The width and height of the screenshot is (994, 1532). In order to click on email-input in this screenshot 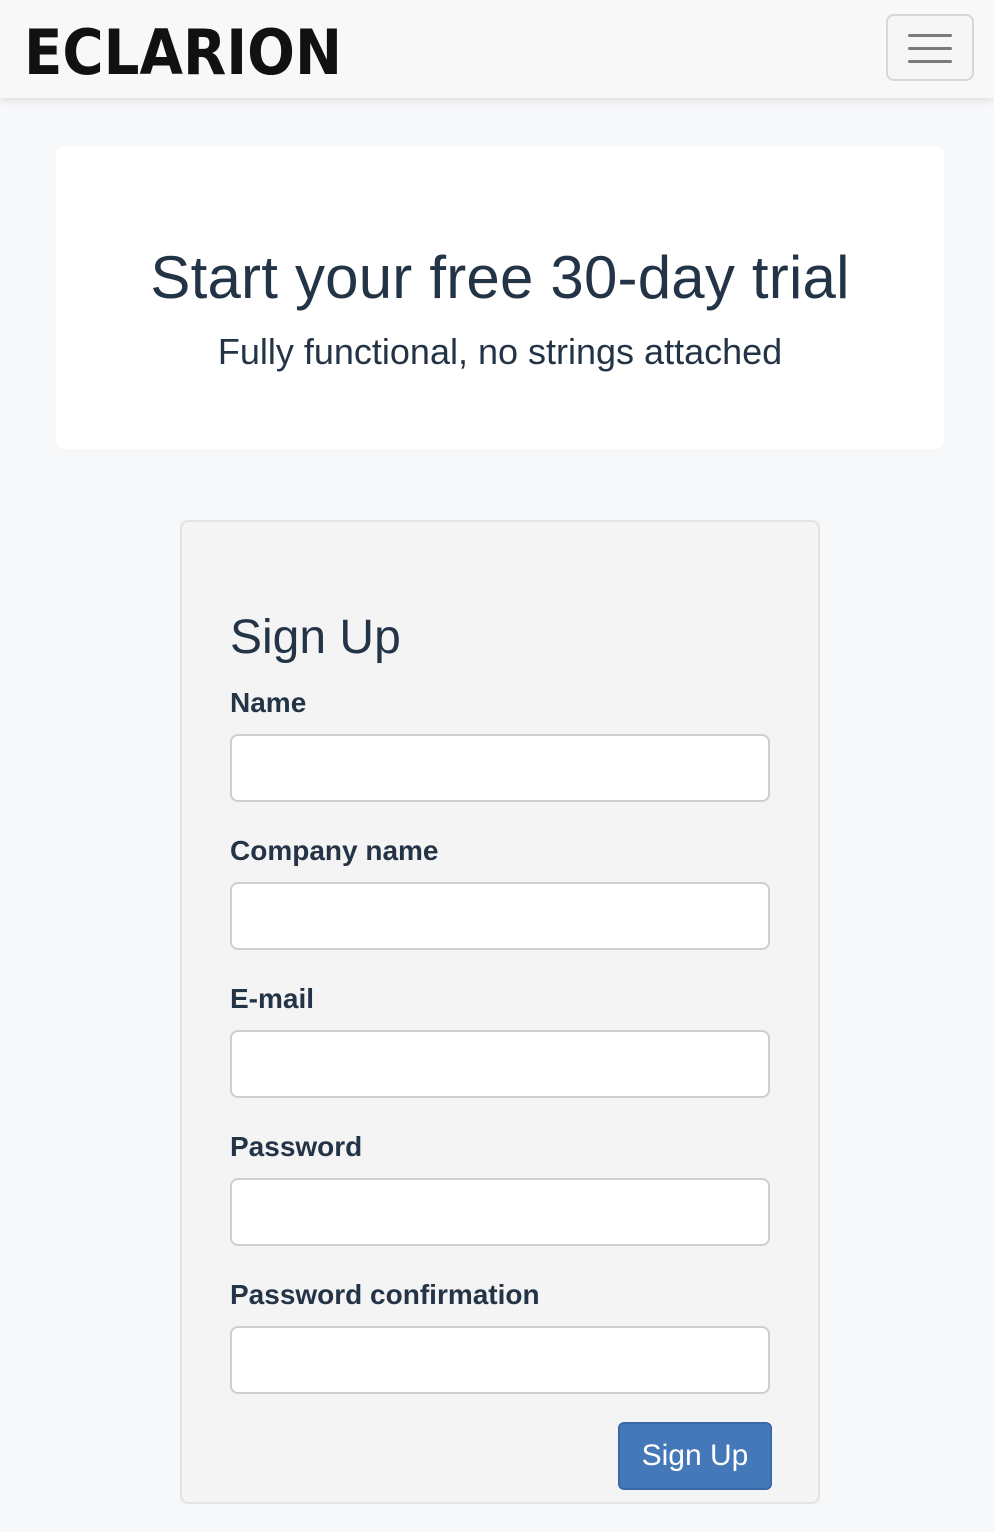, I will do `click(500, 1064)`.